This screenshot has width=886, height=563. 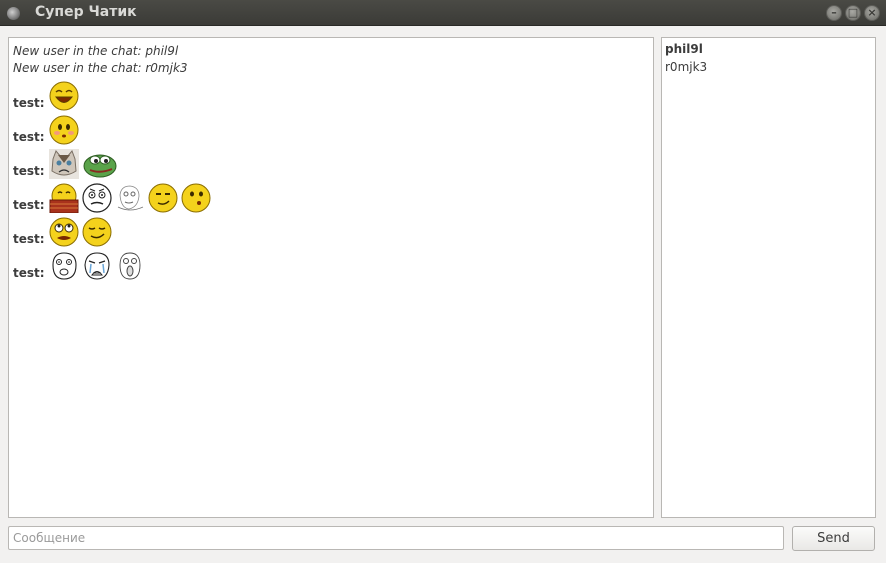 What do you see at coordinates (64, 130) in the screenshot?
I see `blushing-smiley-icon` at bounding box center [64, 130].